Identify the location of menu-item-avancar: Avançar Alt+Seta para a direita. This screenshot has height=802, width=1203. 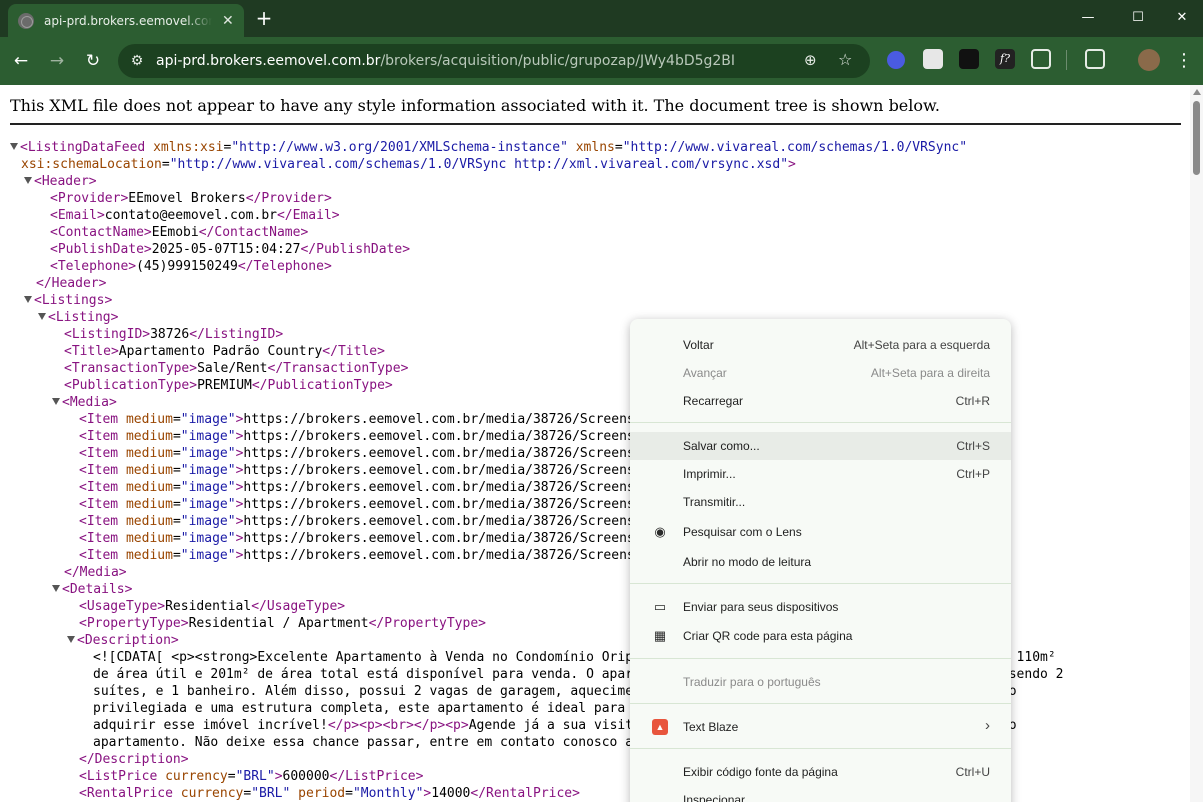
(820, 373).